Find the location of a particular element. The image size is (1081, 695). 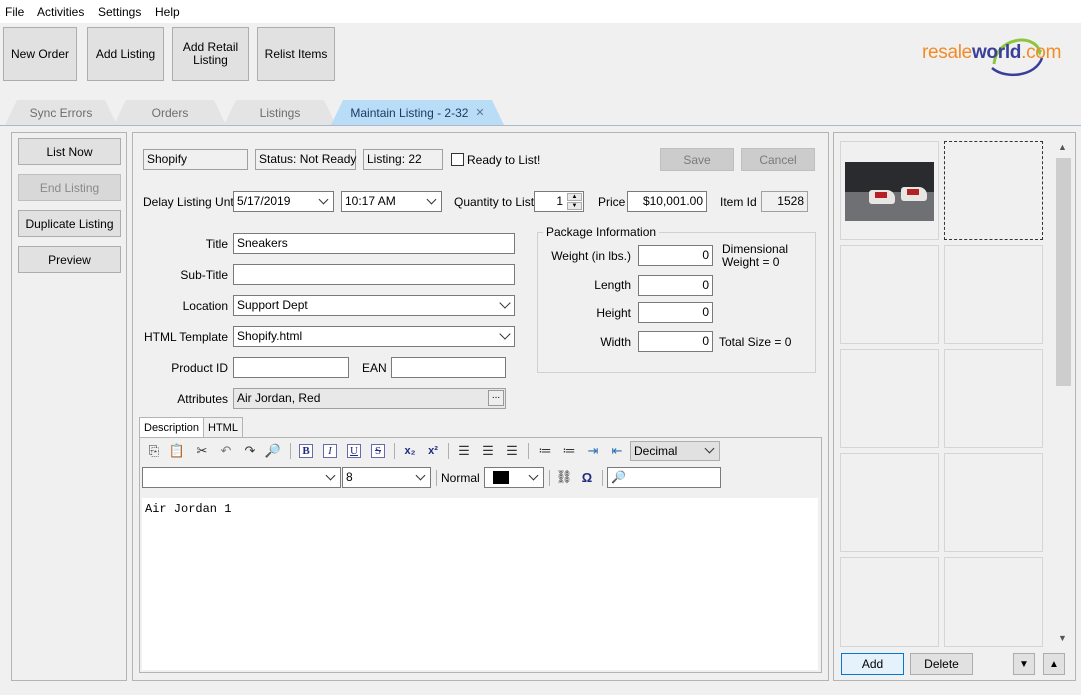

paste-icon: 📋 is located at coordinates (177, 451).